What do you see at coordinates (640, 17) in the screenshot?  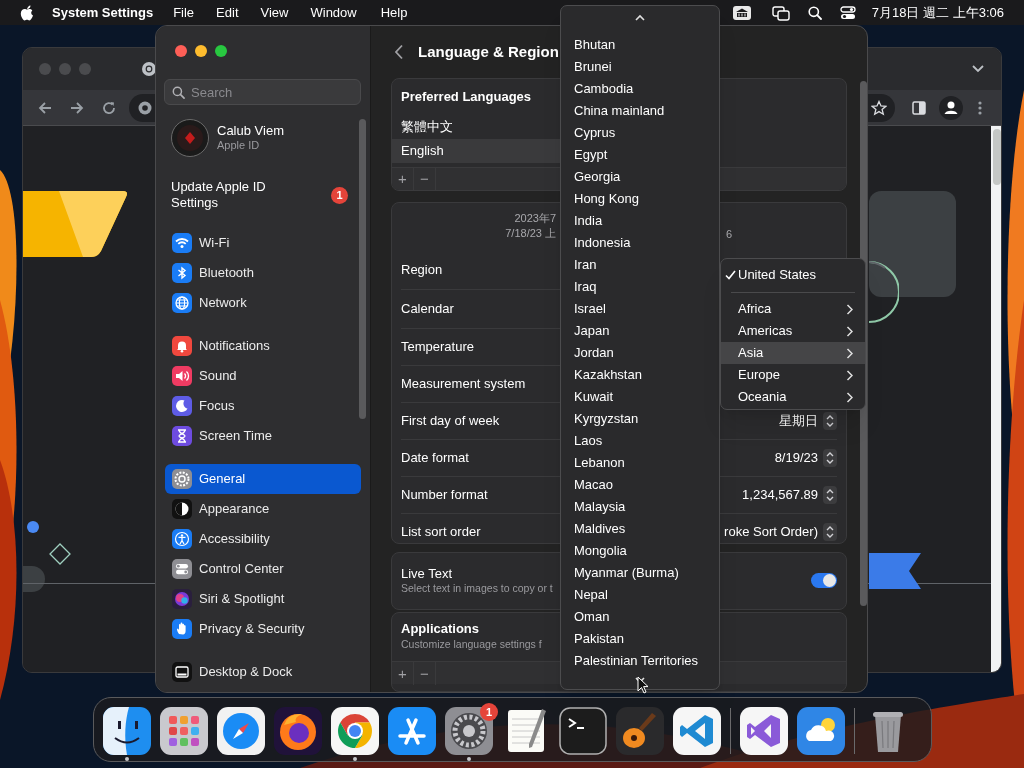 I see `chevron-up-icon` at bounding box center [640, 17].